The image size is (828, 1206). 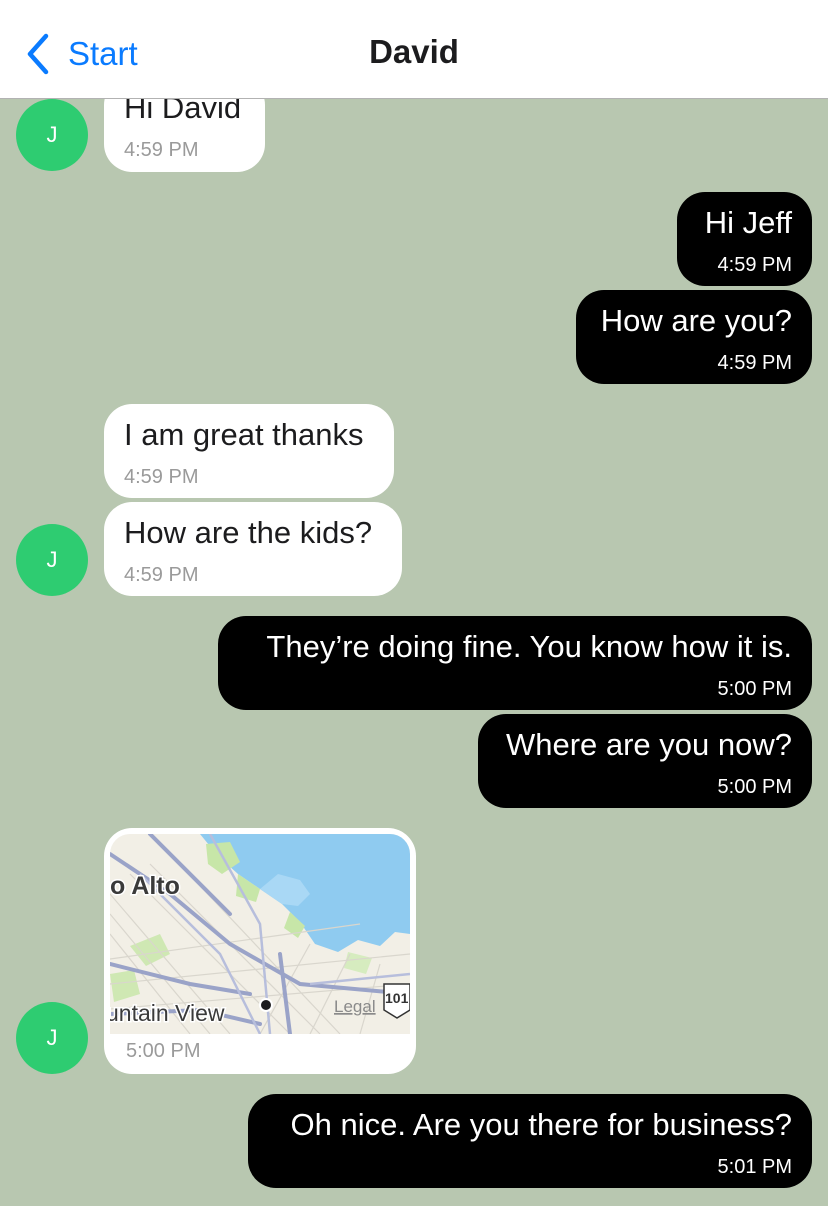 I want to click on message-text: Where are you now?, so click(x=648, y=744).